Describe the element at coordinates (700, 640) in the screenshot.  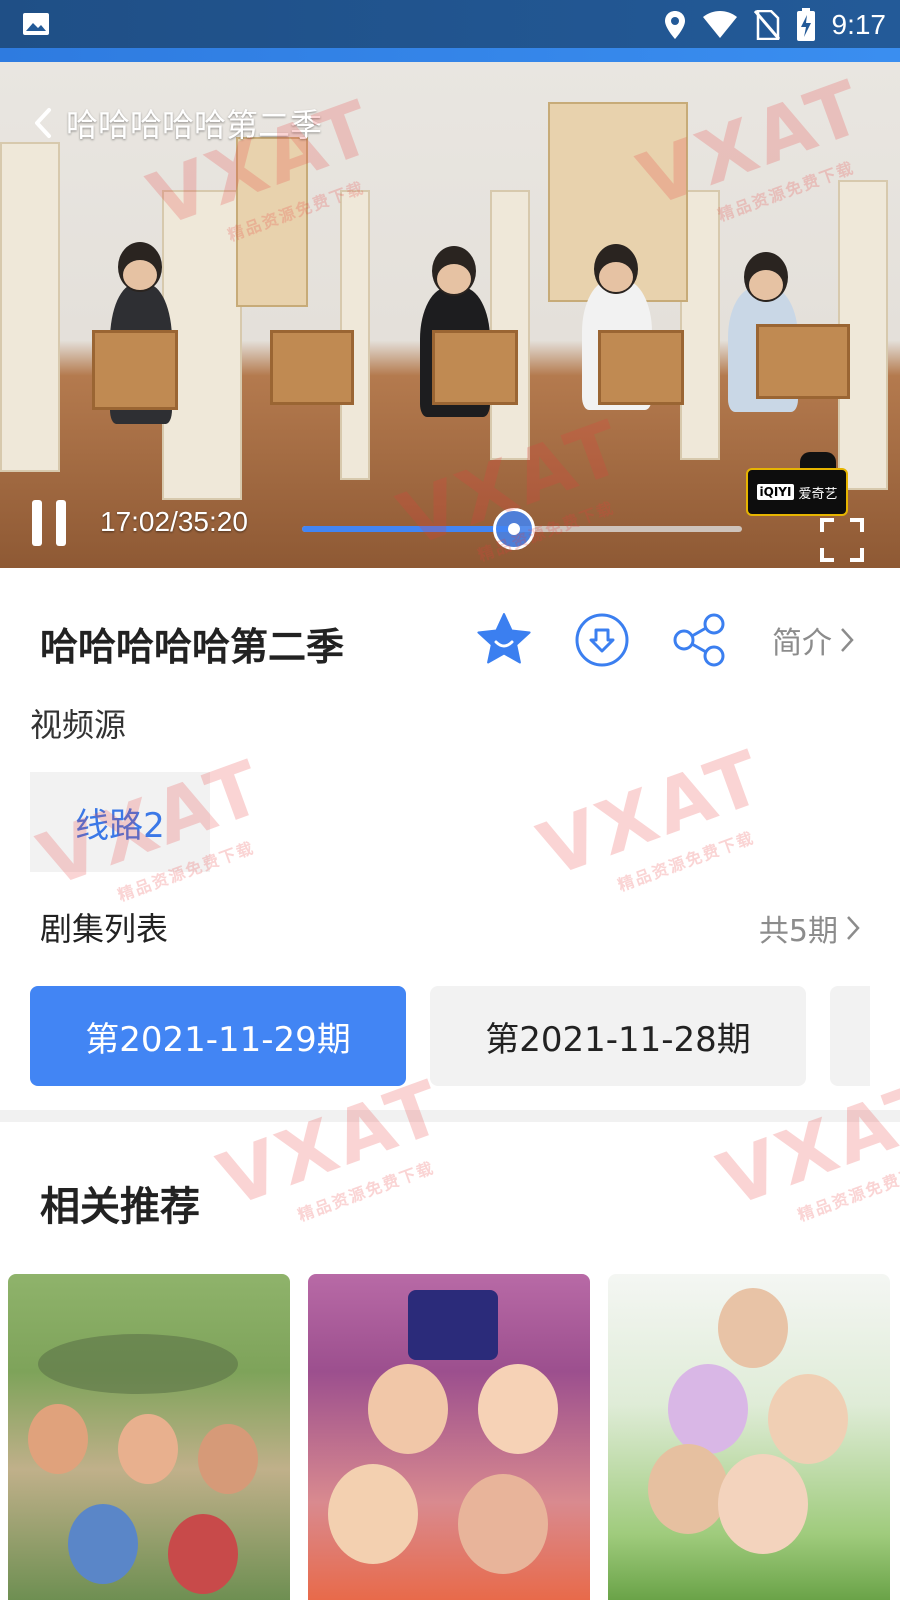
I see `share-icon` at that location.